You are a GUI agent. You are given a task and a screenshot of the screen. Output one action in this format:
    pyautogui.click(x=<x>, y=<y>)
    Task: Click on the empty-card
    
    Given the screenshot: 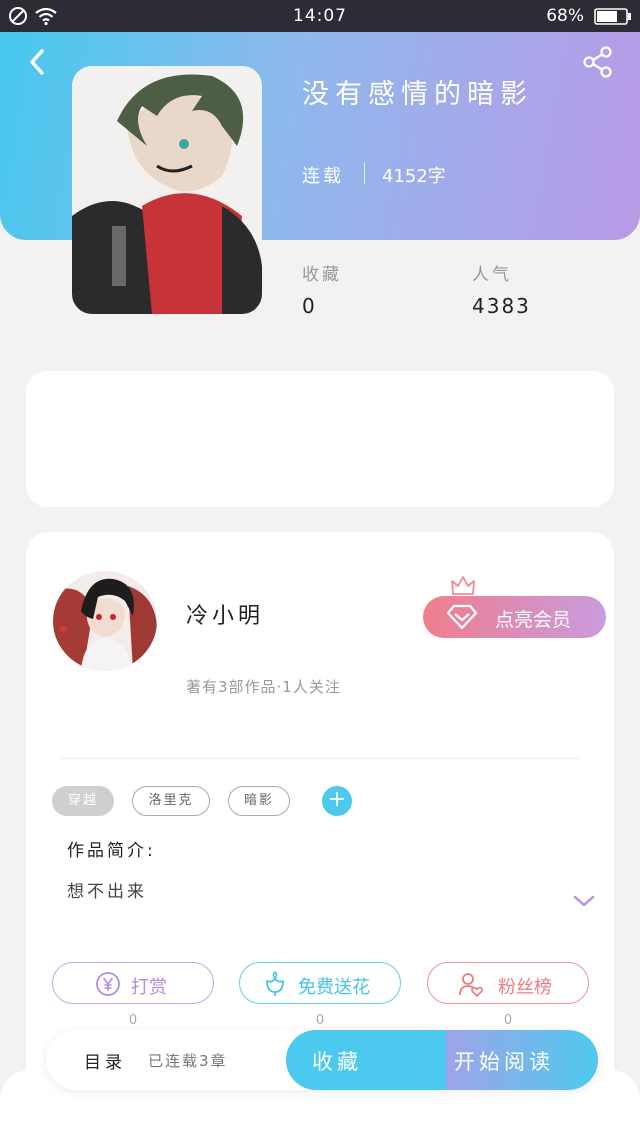 What is the action you would take?
    pyautogui.click(x=320, y=439)
    